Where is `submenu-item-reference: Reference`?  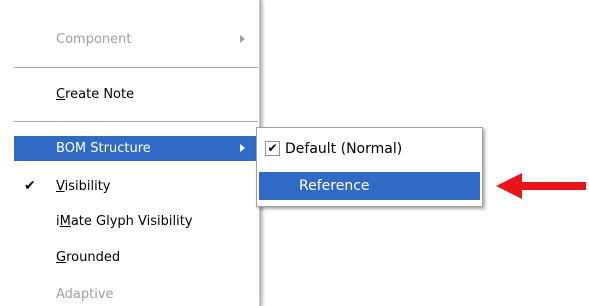
submenu-item-reference: Reference is located at coordinates (369, 186).